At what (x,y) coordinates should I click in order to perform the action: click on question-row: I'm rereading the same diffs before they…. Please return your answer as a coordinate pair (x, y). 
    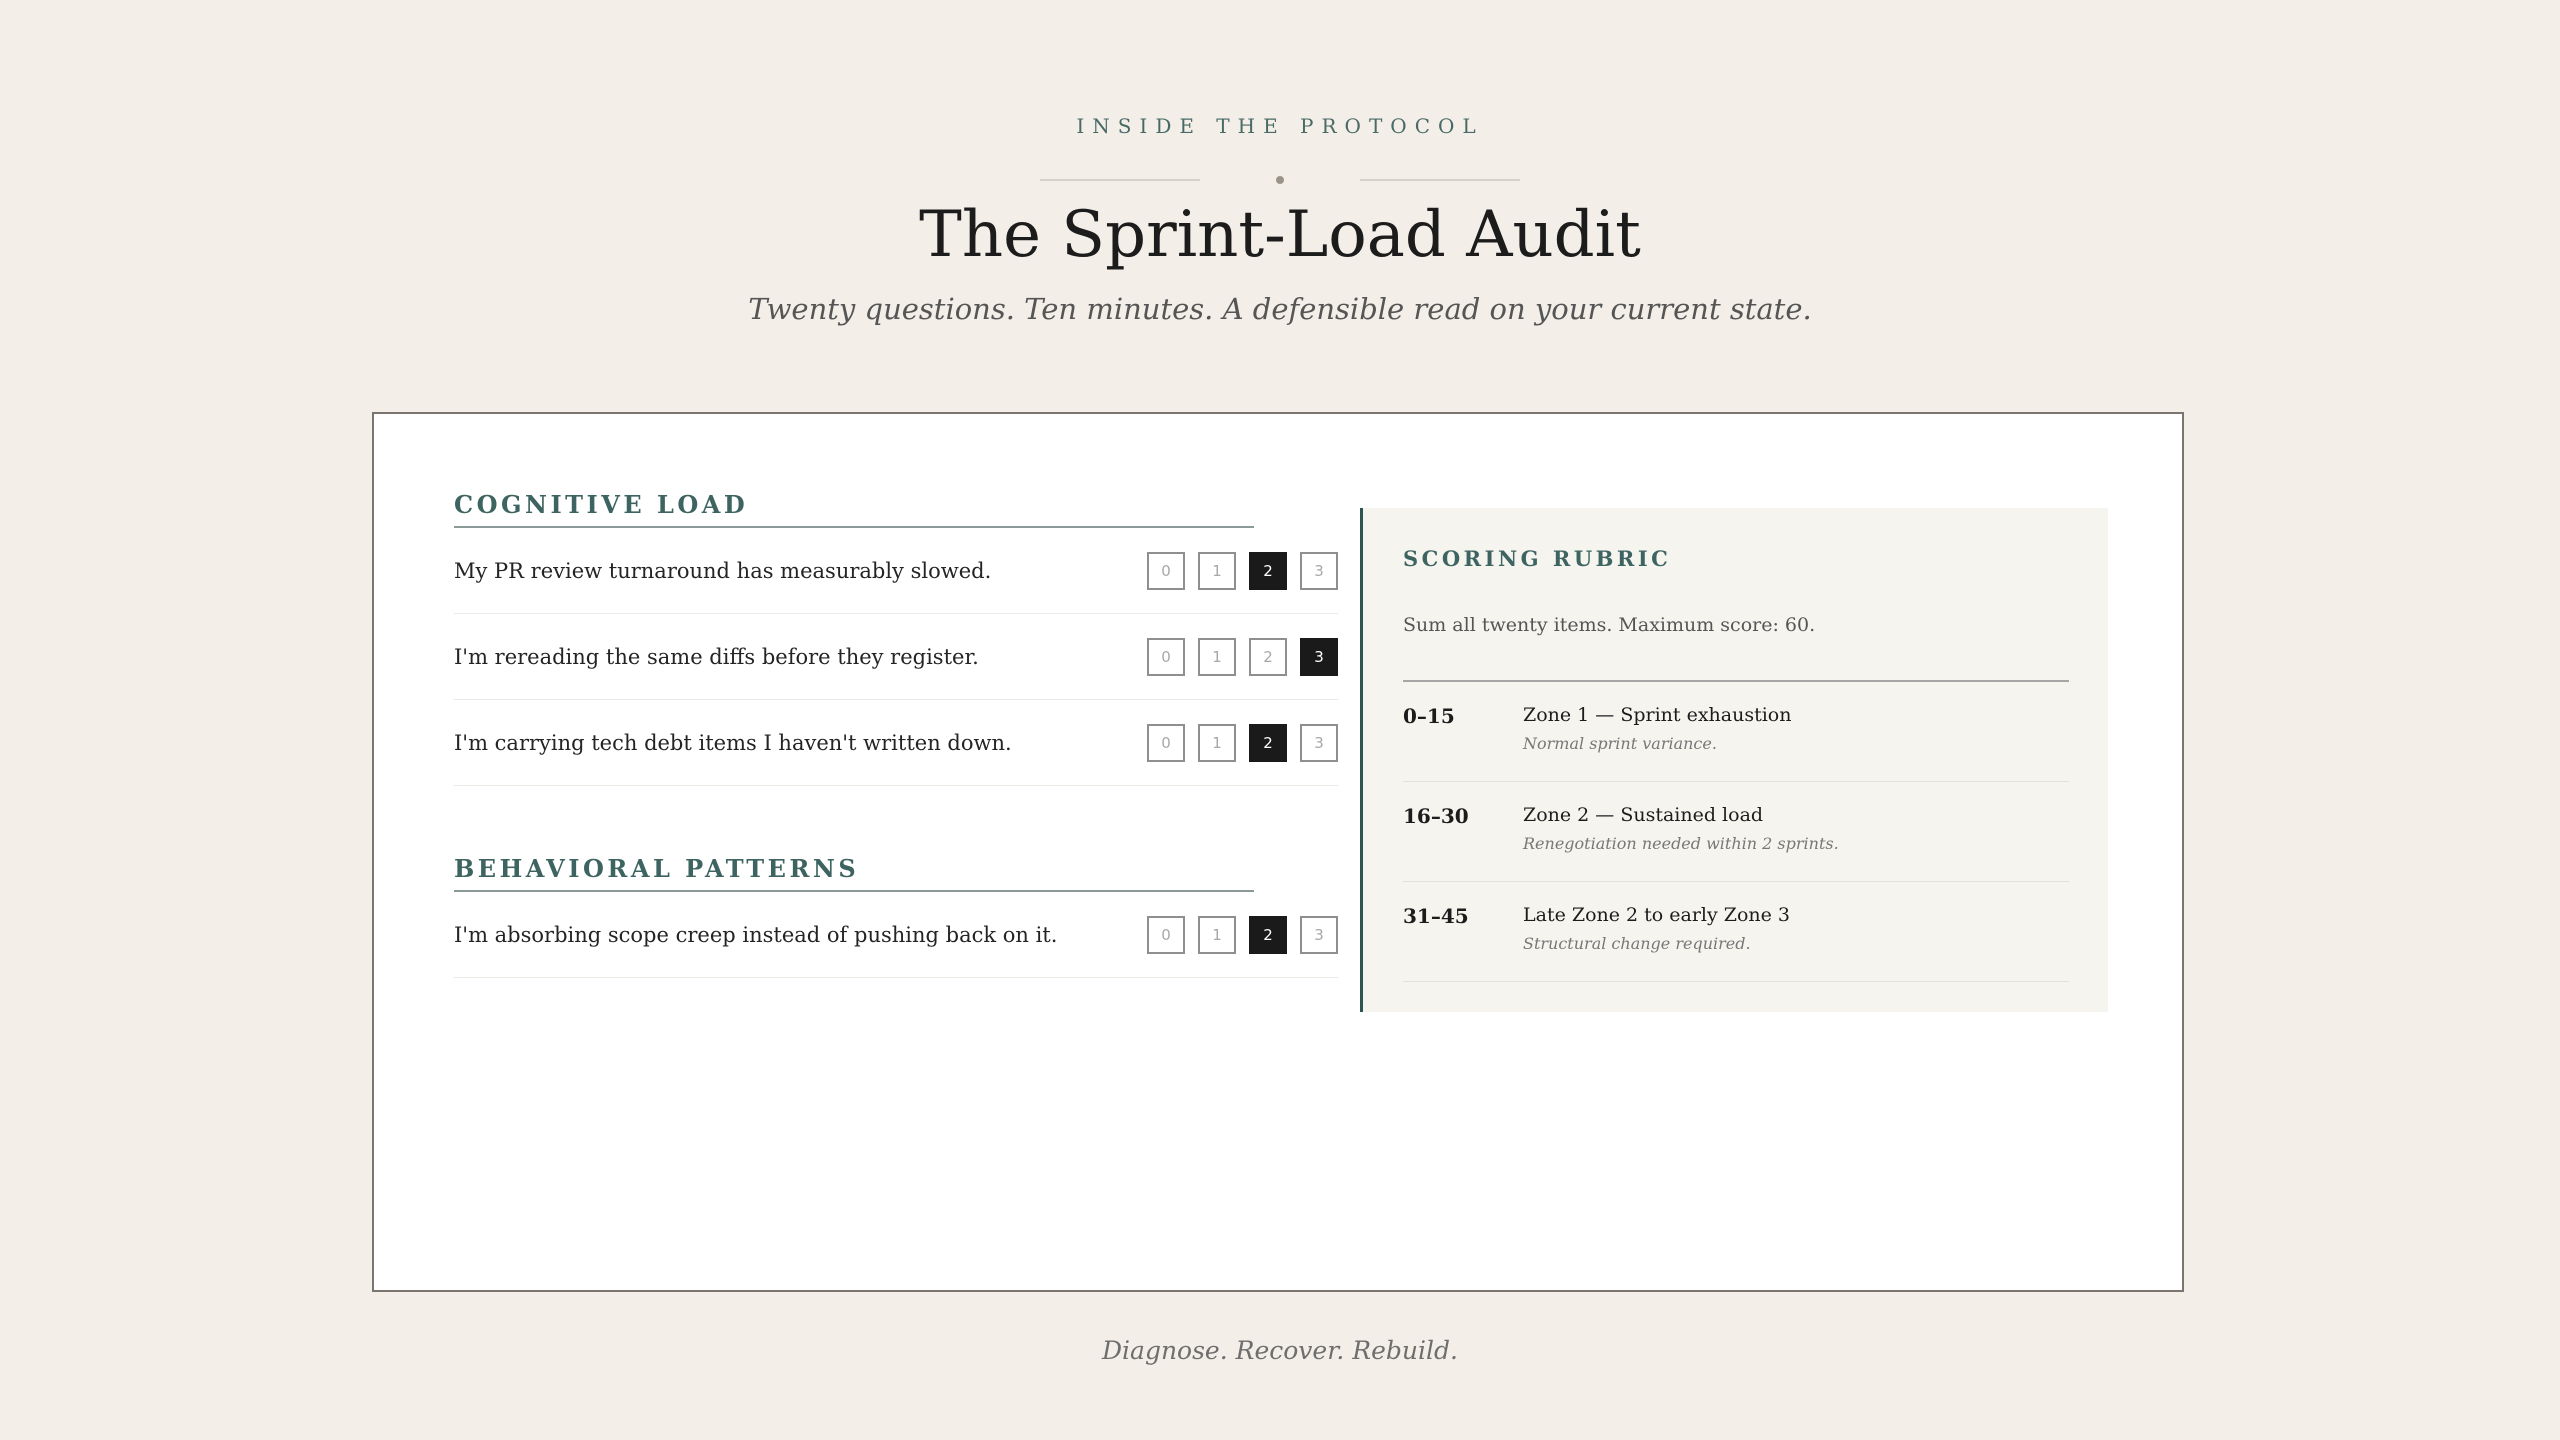
    Looking at the image, I should click on (896, 657).